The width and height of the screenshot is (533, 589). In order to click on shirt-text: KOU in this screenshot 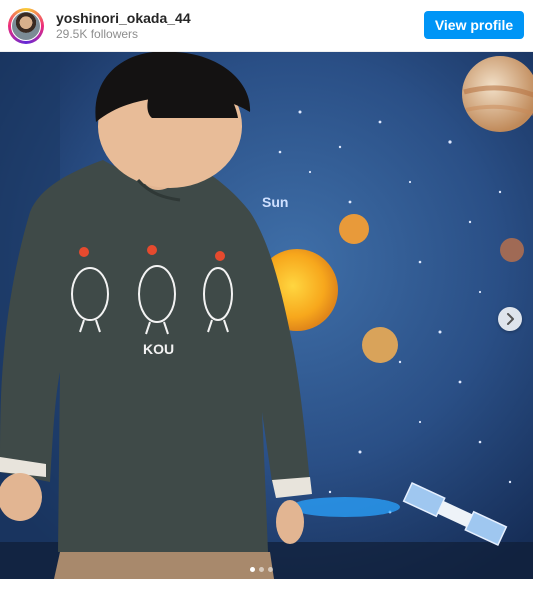, I will do `click(158, 349)`.